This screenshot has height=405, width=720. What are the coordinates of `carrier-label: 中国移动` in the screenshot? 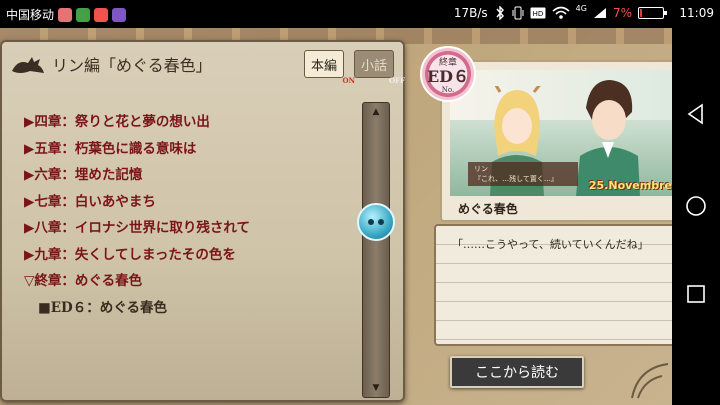 It's located at (30, 15).